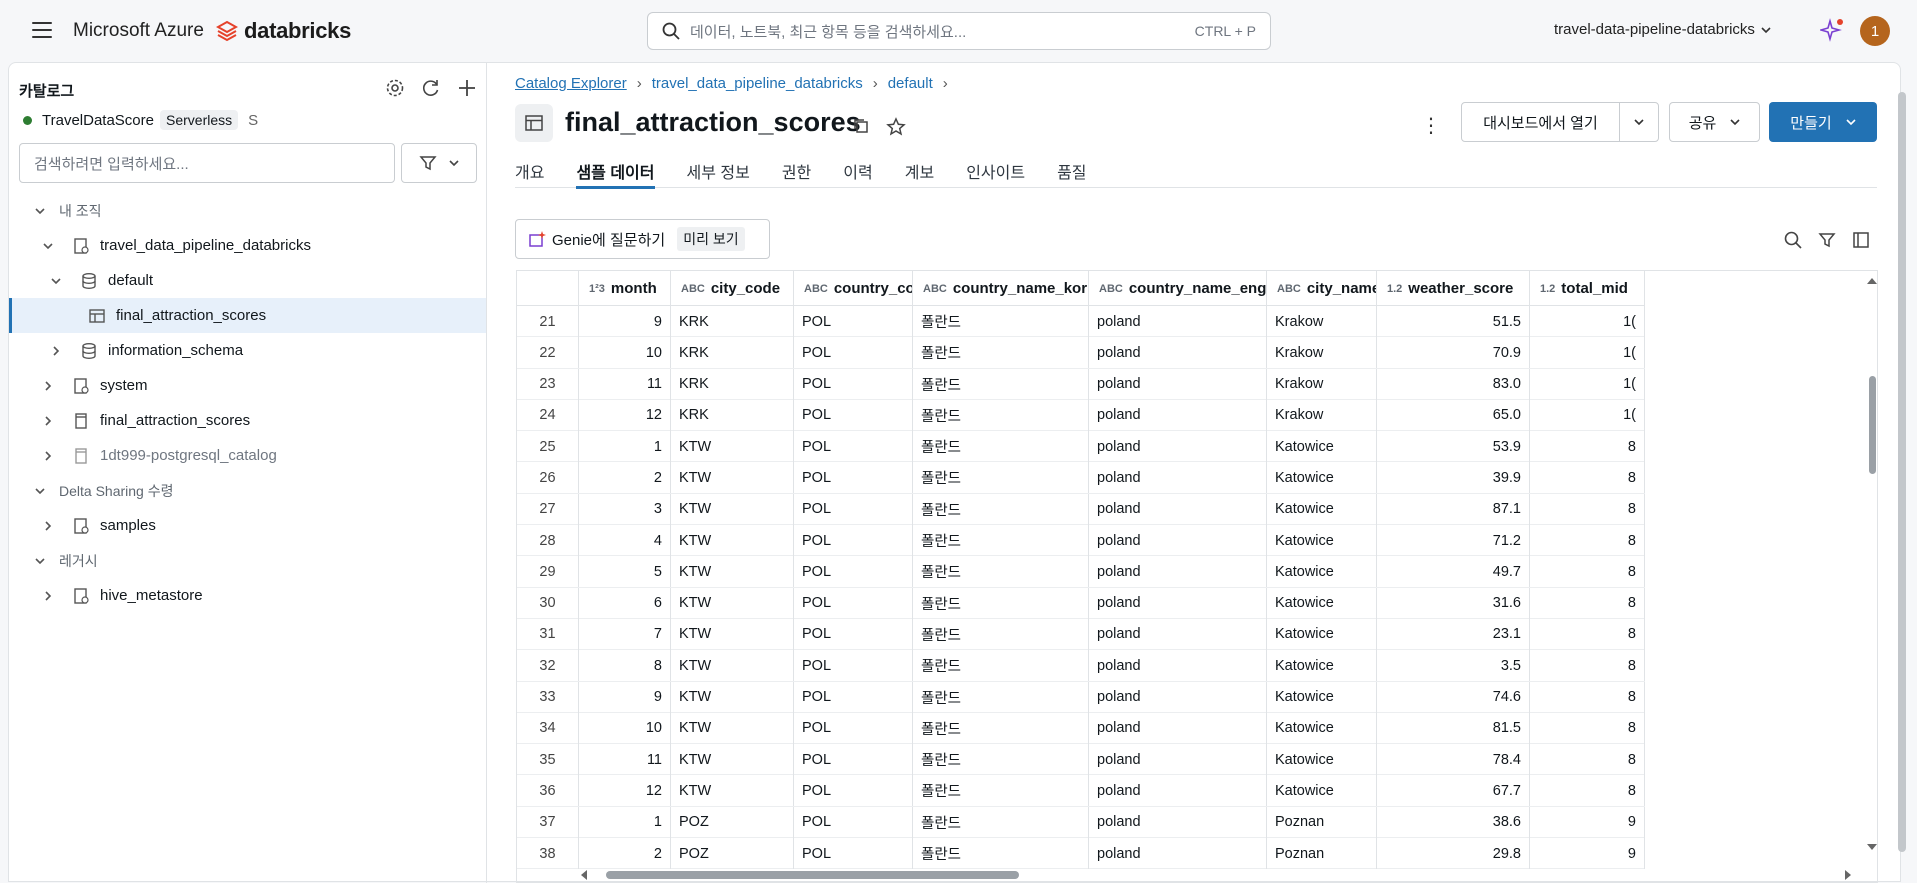 The width and height of the screenshot is (1917, 883). I want to click on open-dashboard-label: 대시보드에서 열기, so click(1541, 122).